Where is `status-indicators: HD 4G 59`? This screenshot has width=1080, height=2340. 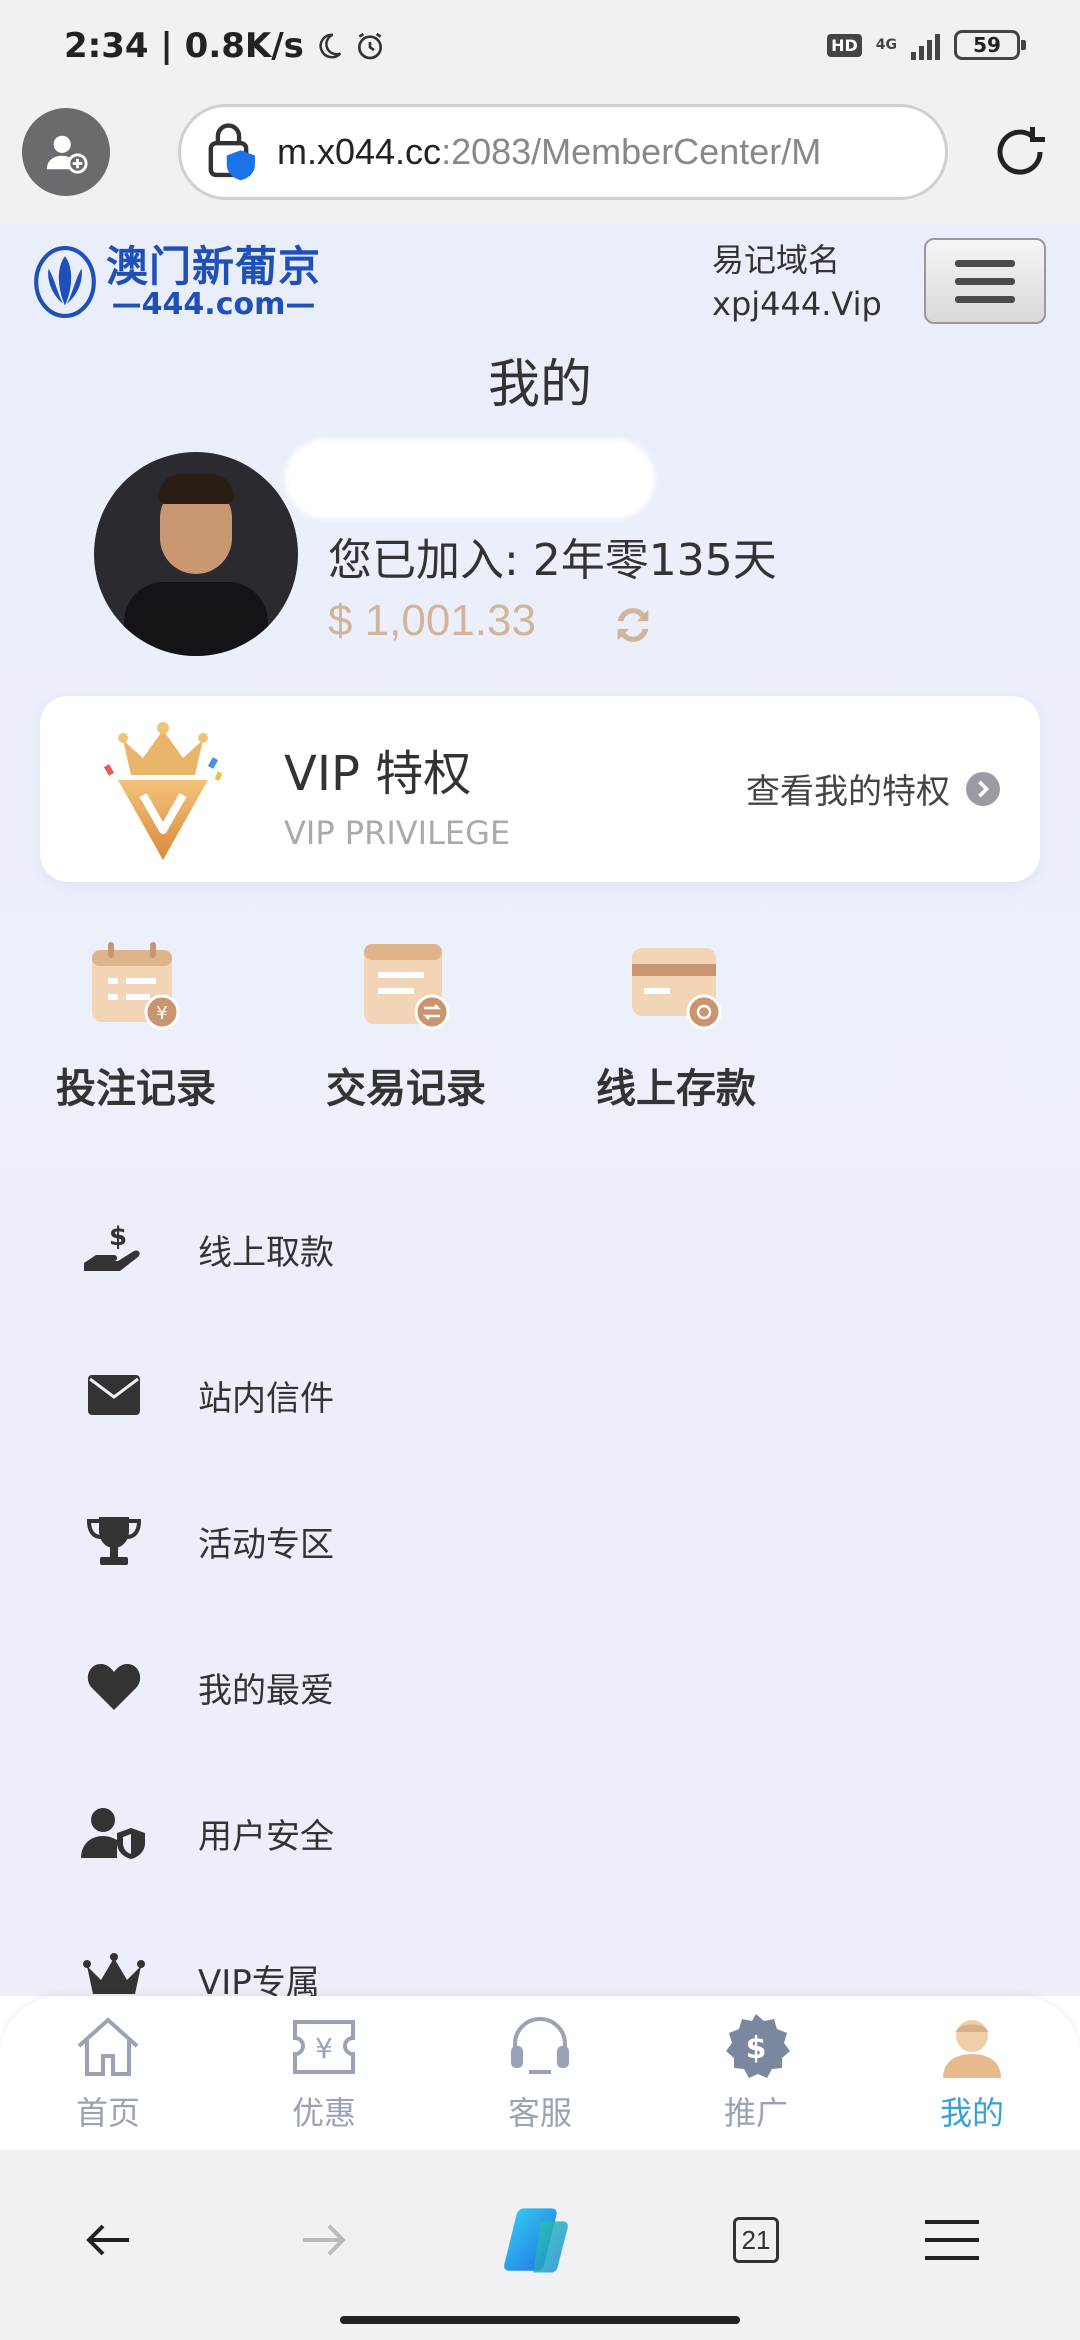
status-indicators: HD 4G 59 is located at coordinates (926, 45).